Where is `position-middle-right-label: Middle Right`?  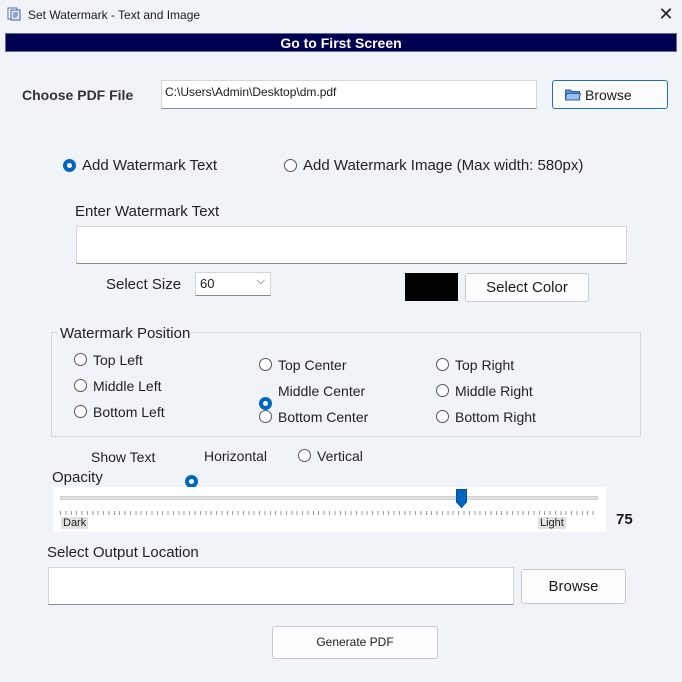 position-middle-right-label: Middle Right is located at coordinates (494, 391).